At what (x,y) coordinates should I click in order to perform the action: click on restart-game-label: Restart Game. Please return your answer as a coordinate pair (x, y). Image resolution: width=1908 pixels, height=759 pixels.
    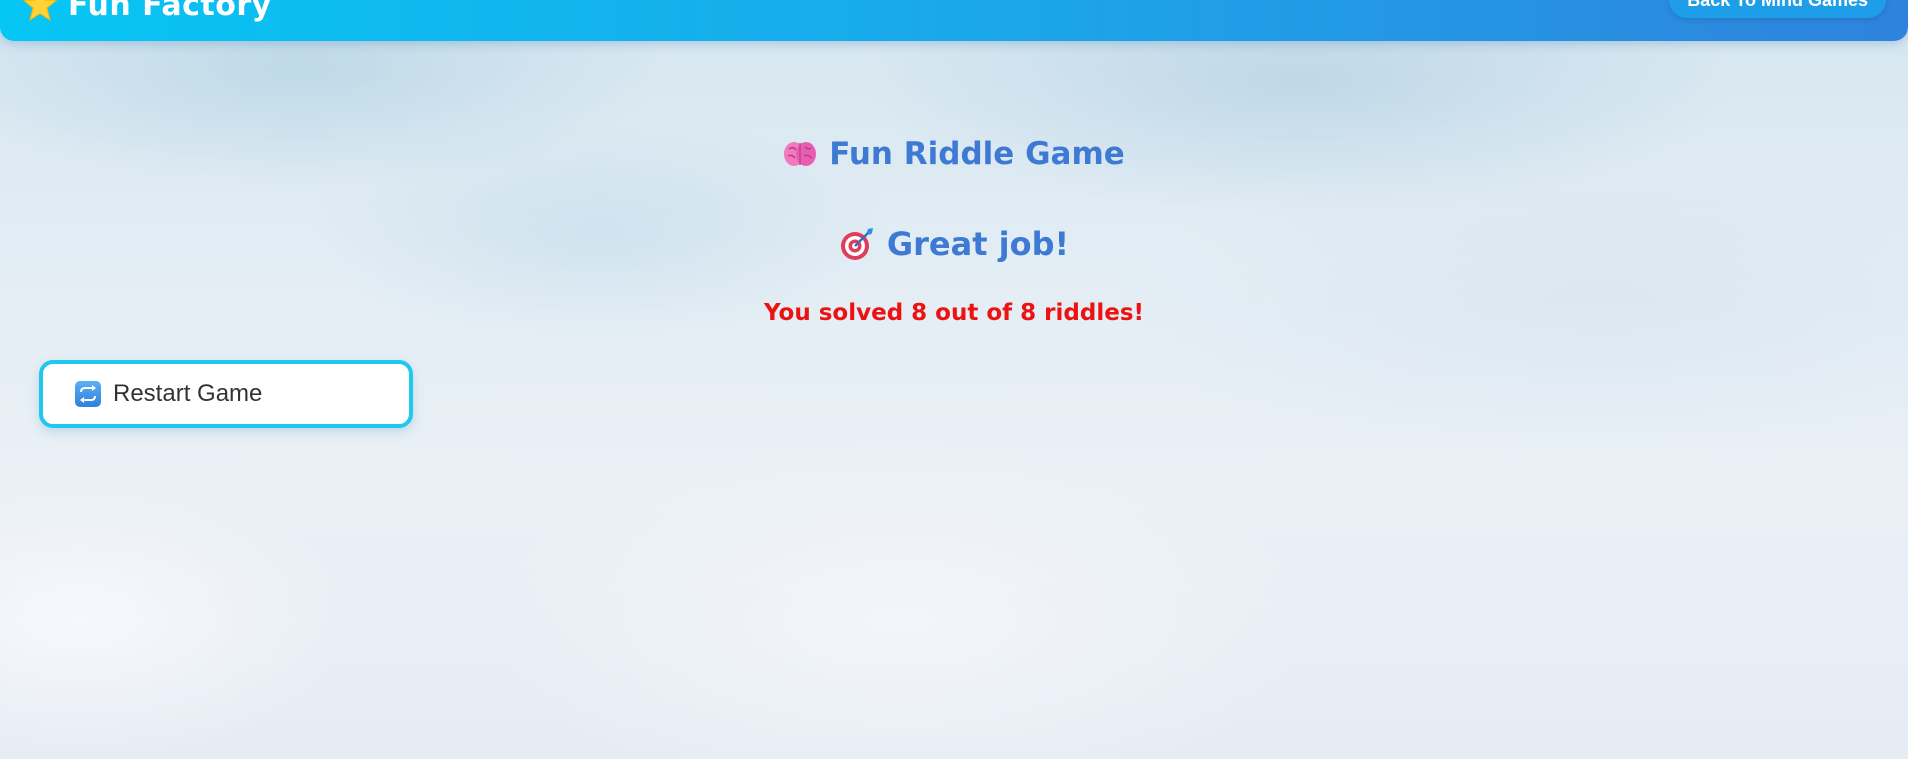
    Looking at the image, I should click on (188, 393).